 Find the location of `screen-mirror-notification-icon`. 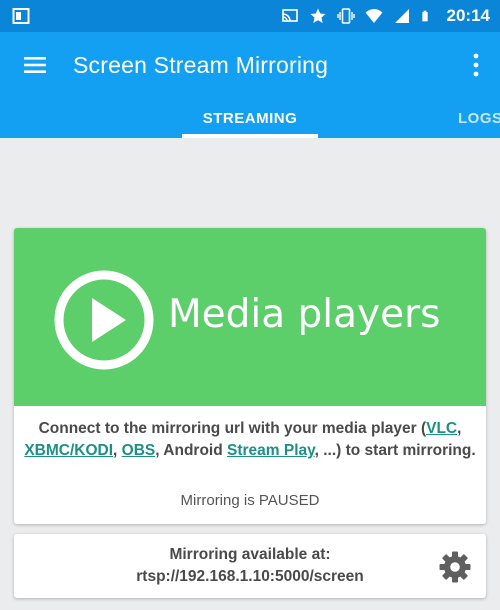

screen-mirror-notification-icon is located at coordinates (21, 16).